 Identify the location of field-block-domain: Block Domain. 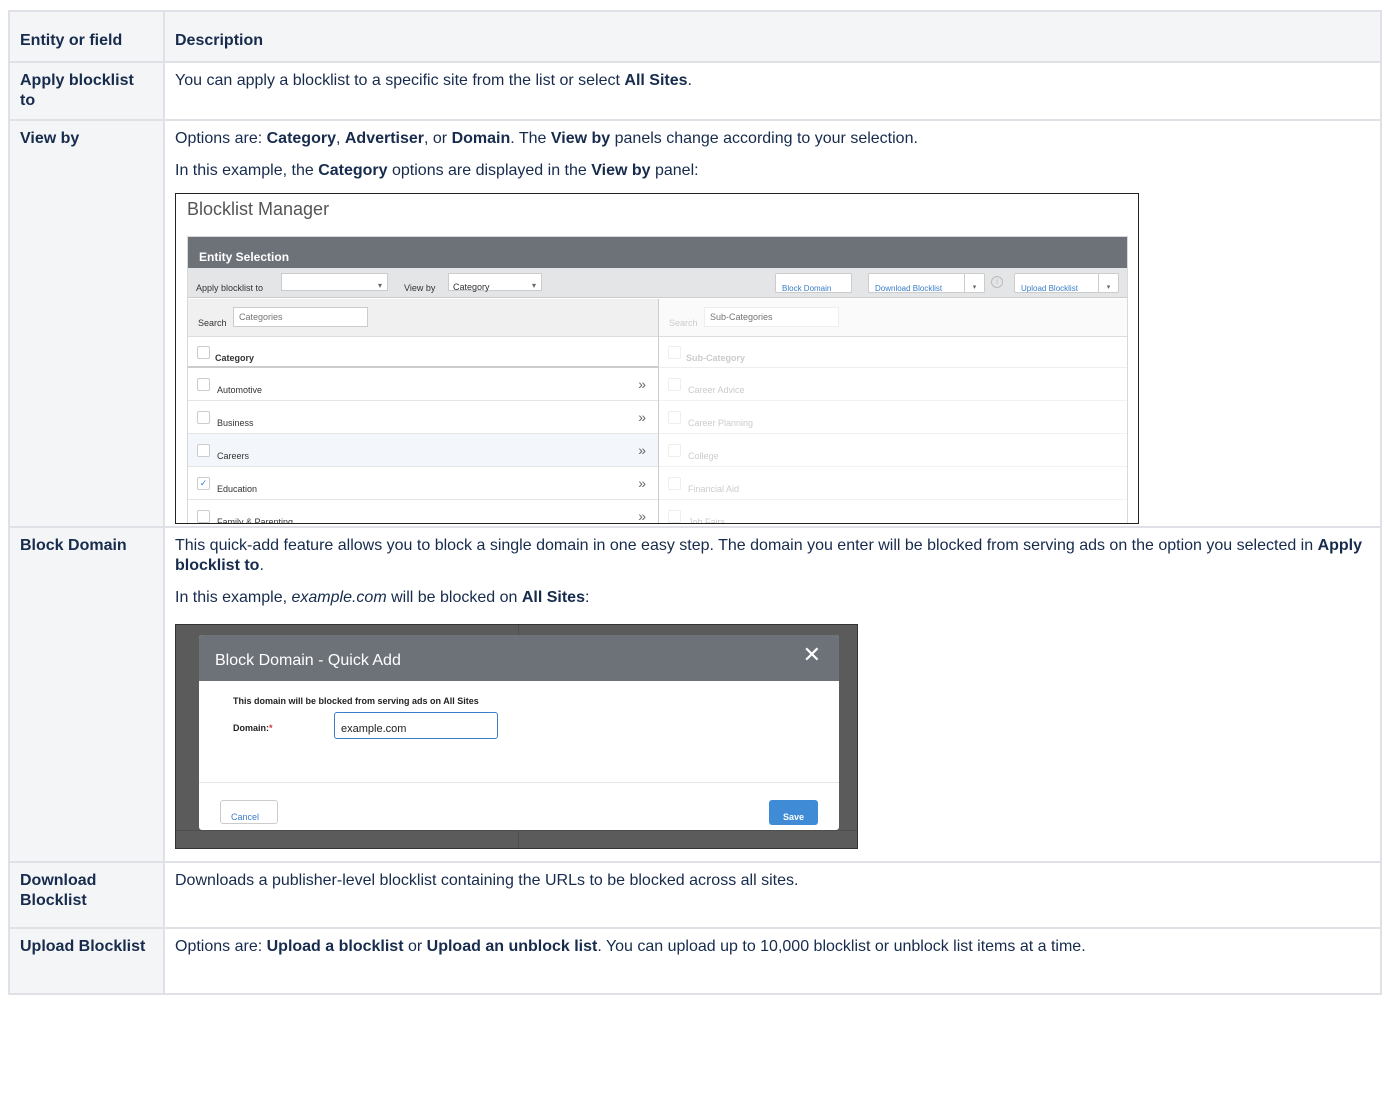
(86, 694).